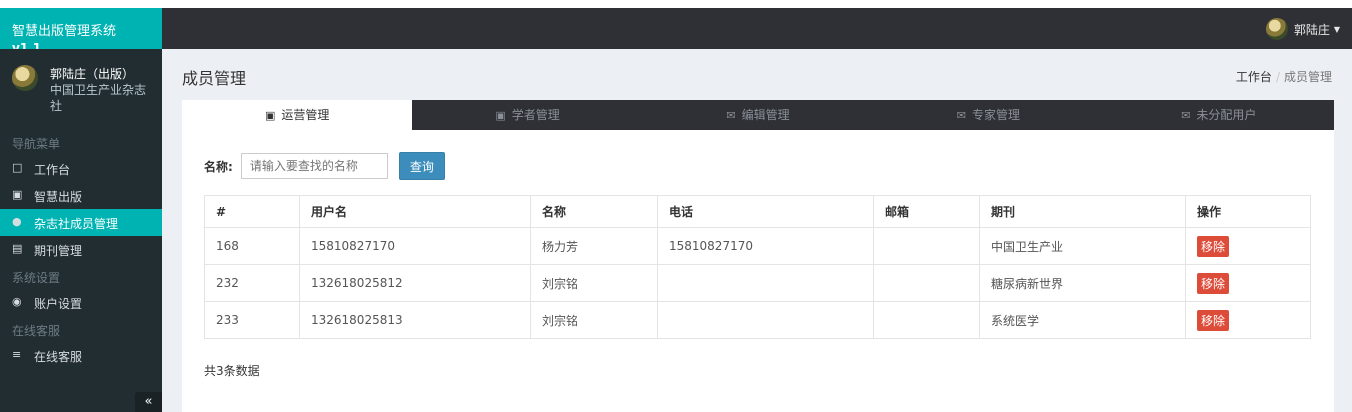  Describe the element at coordinates (996, 115) in the screenshot. I see `tab-label: 专家管理` at that location.